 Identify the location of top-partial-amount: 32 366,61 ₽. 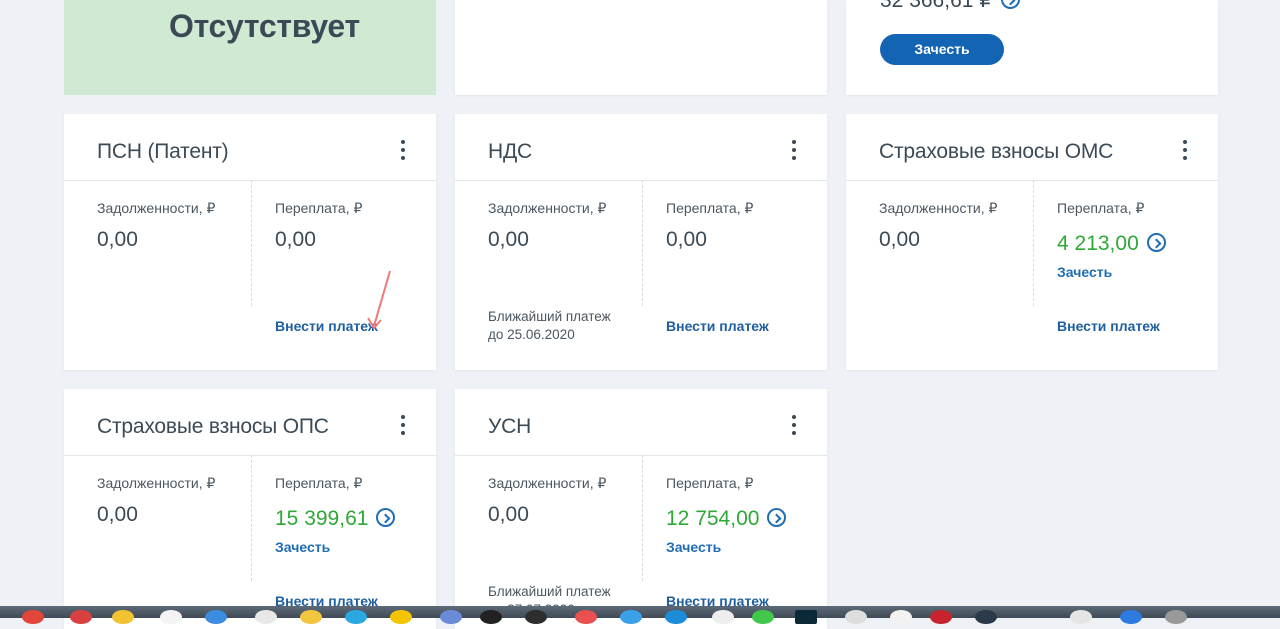
(936, 6).